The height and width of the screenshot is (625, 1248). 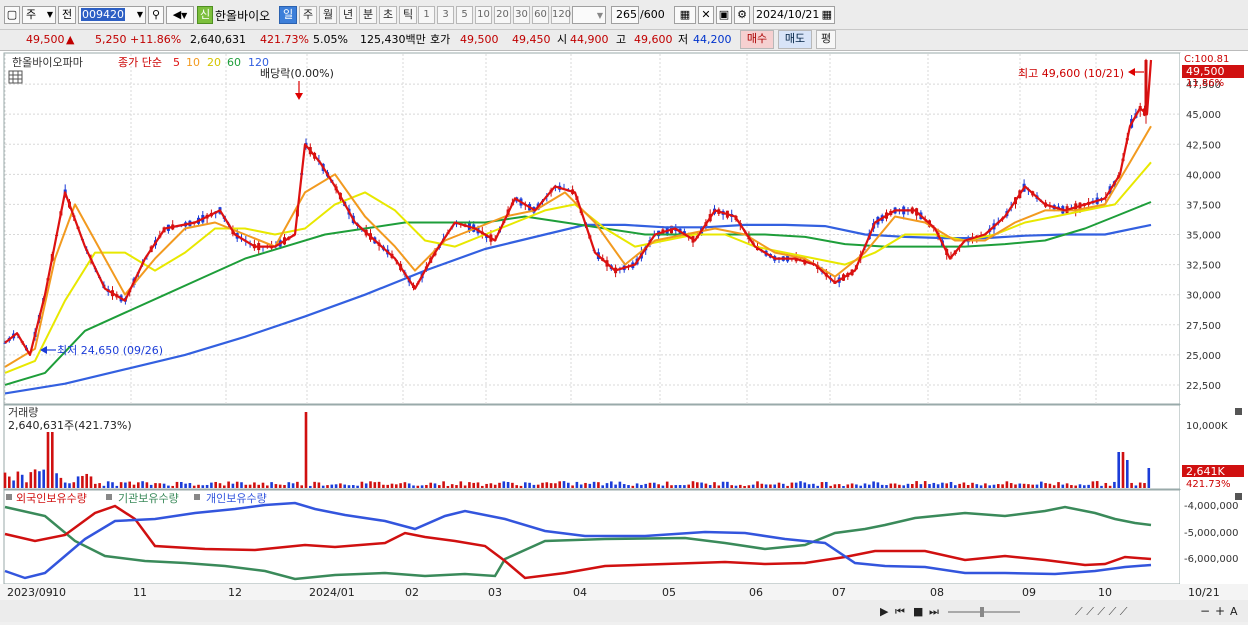 What do you see at coordinates (934, 611) in the screenshot?
I see `scroll-end-icon: ⏭` at bounding box center [934, 611].